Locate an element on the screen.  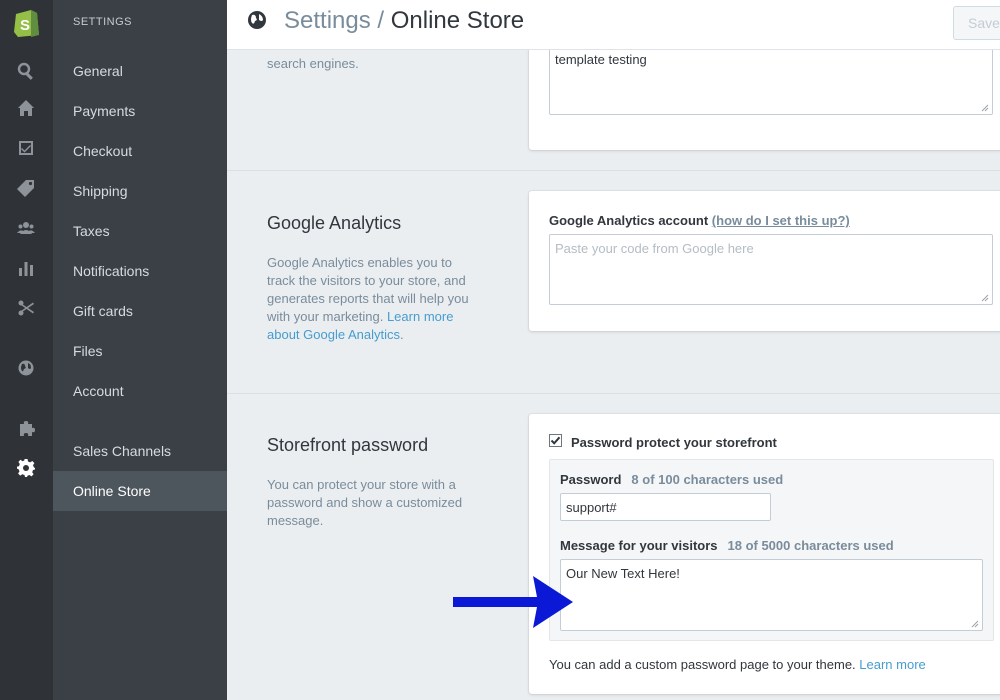
tag-icon is located at coordinates (26, 188).